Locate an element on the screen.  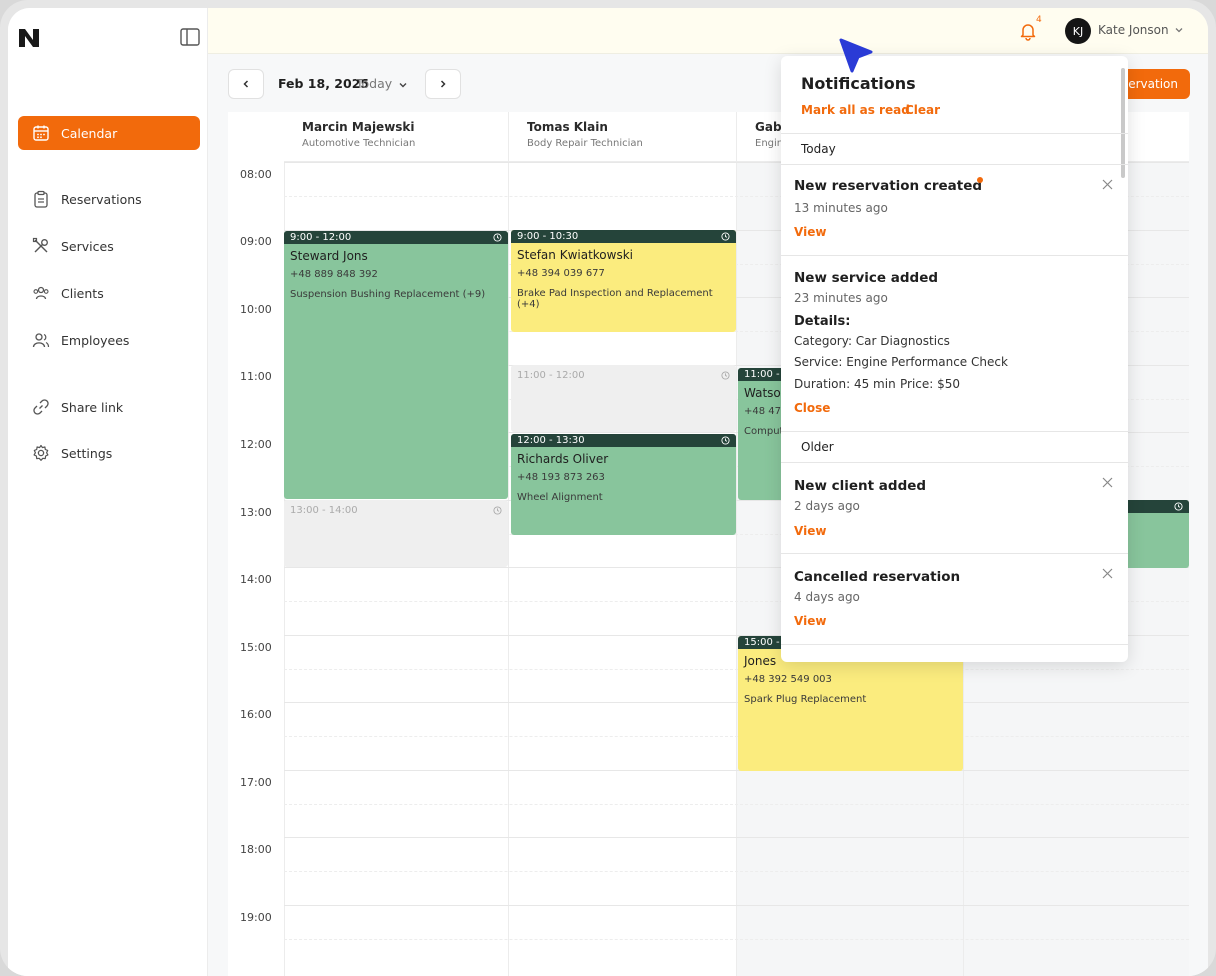
client-phone: +48 889 848 392 is located at coordinates (334, 274).